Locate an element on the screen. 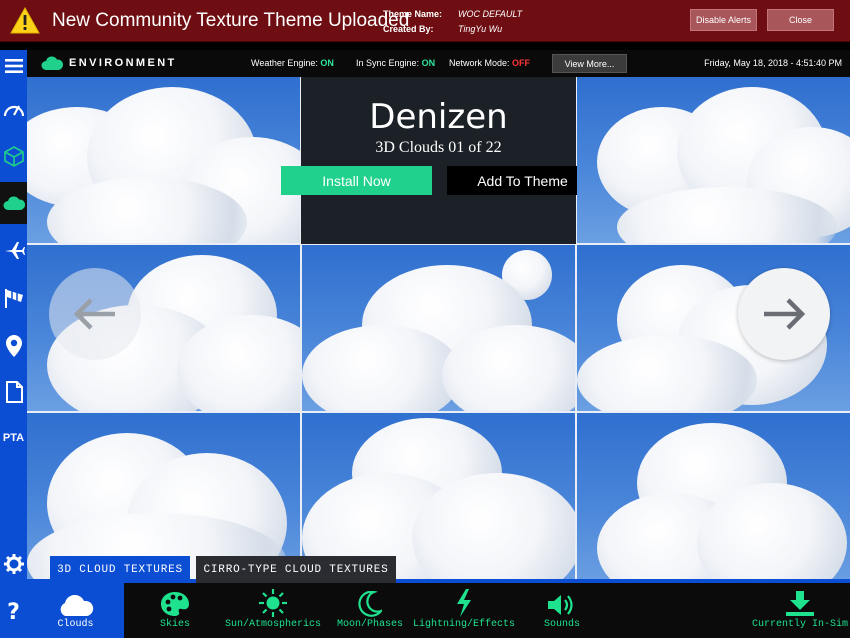 The height and width of the screenshot is (638, 850). nav-lightning-effects: Lightning/Effects is located at coordinates (464, 610).